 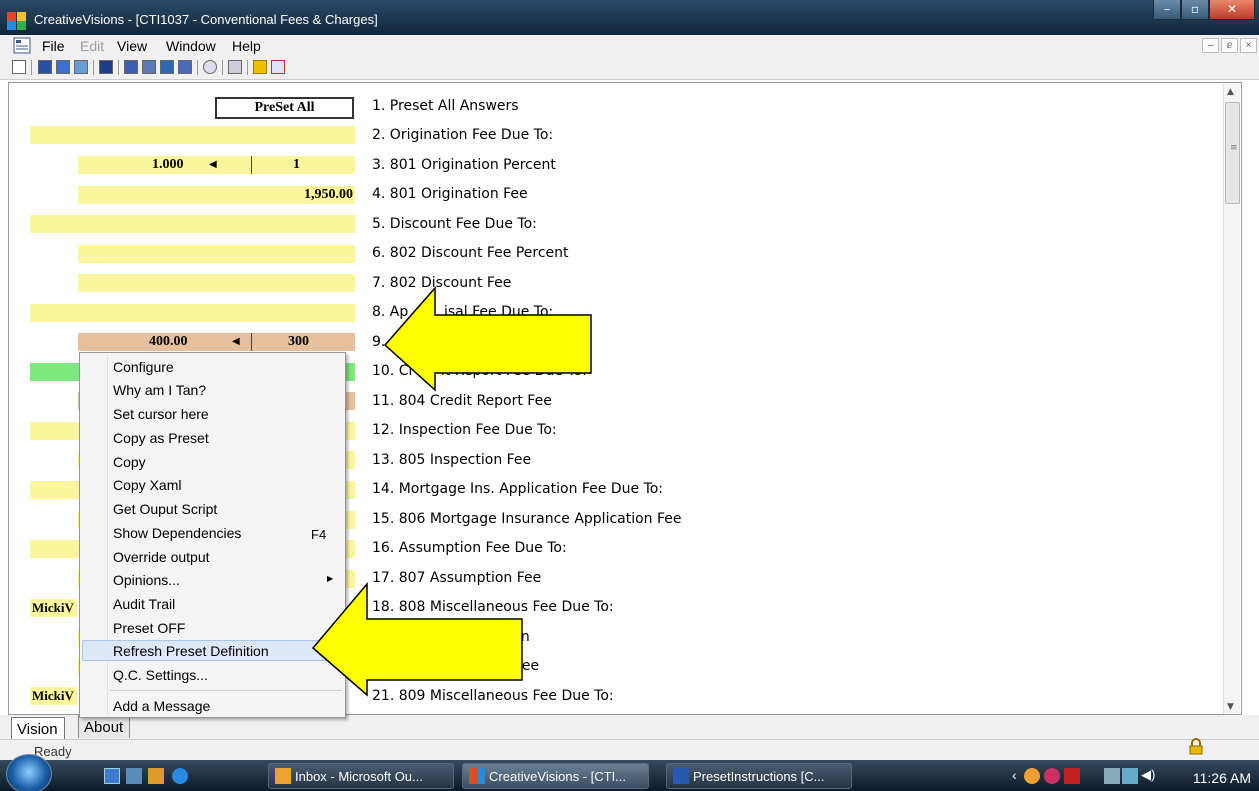 I want to click on menu-item-add-message: Add a Message, so click(x=161, y=709).